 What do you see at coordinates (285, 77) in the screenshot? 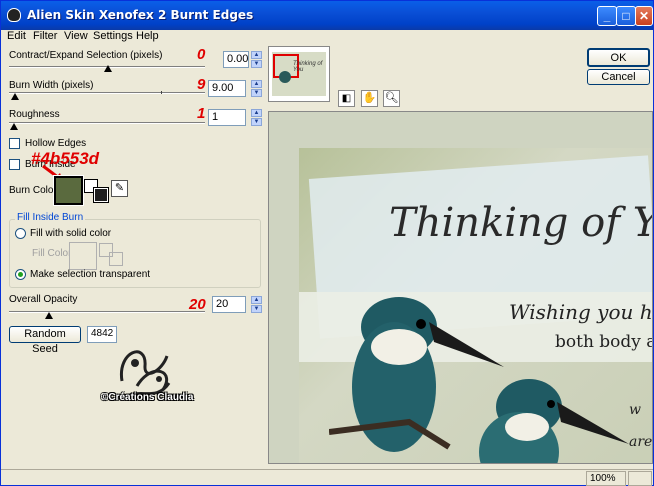
I see `thumbnail-bird` at bounding box center [285, 77].